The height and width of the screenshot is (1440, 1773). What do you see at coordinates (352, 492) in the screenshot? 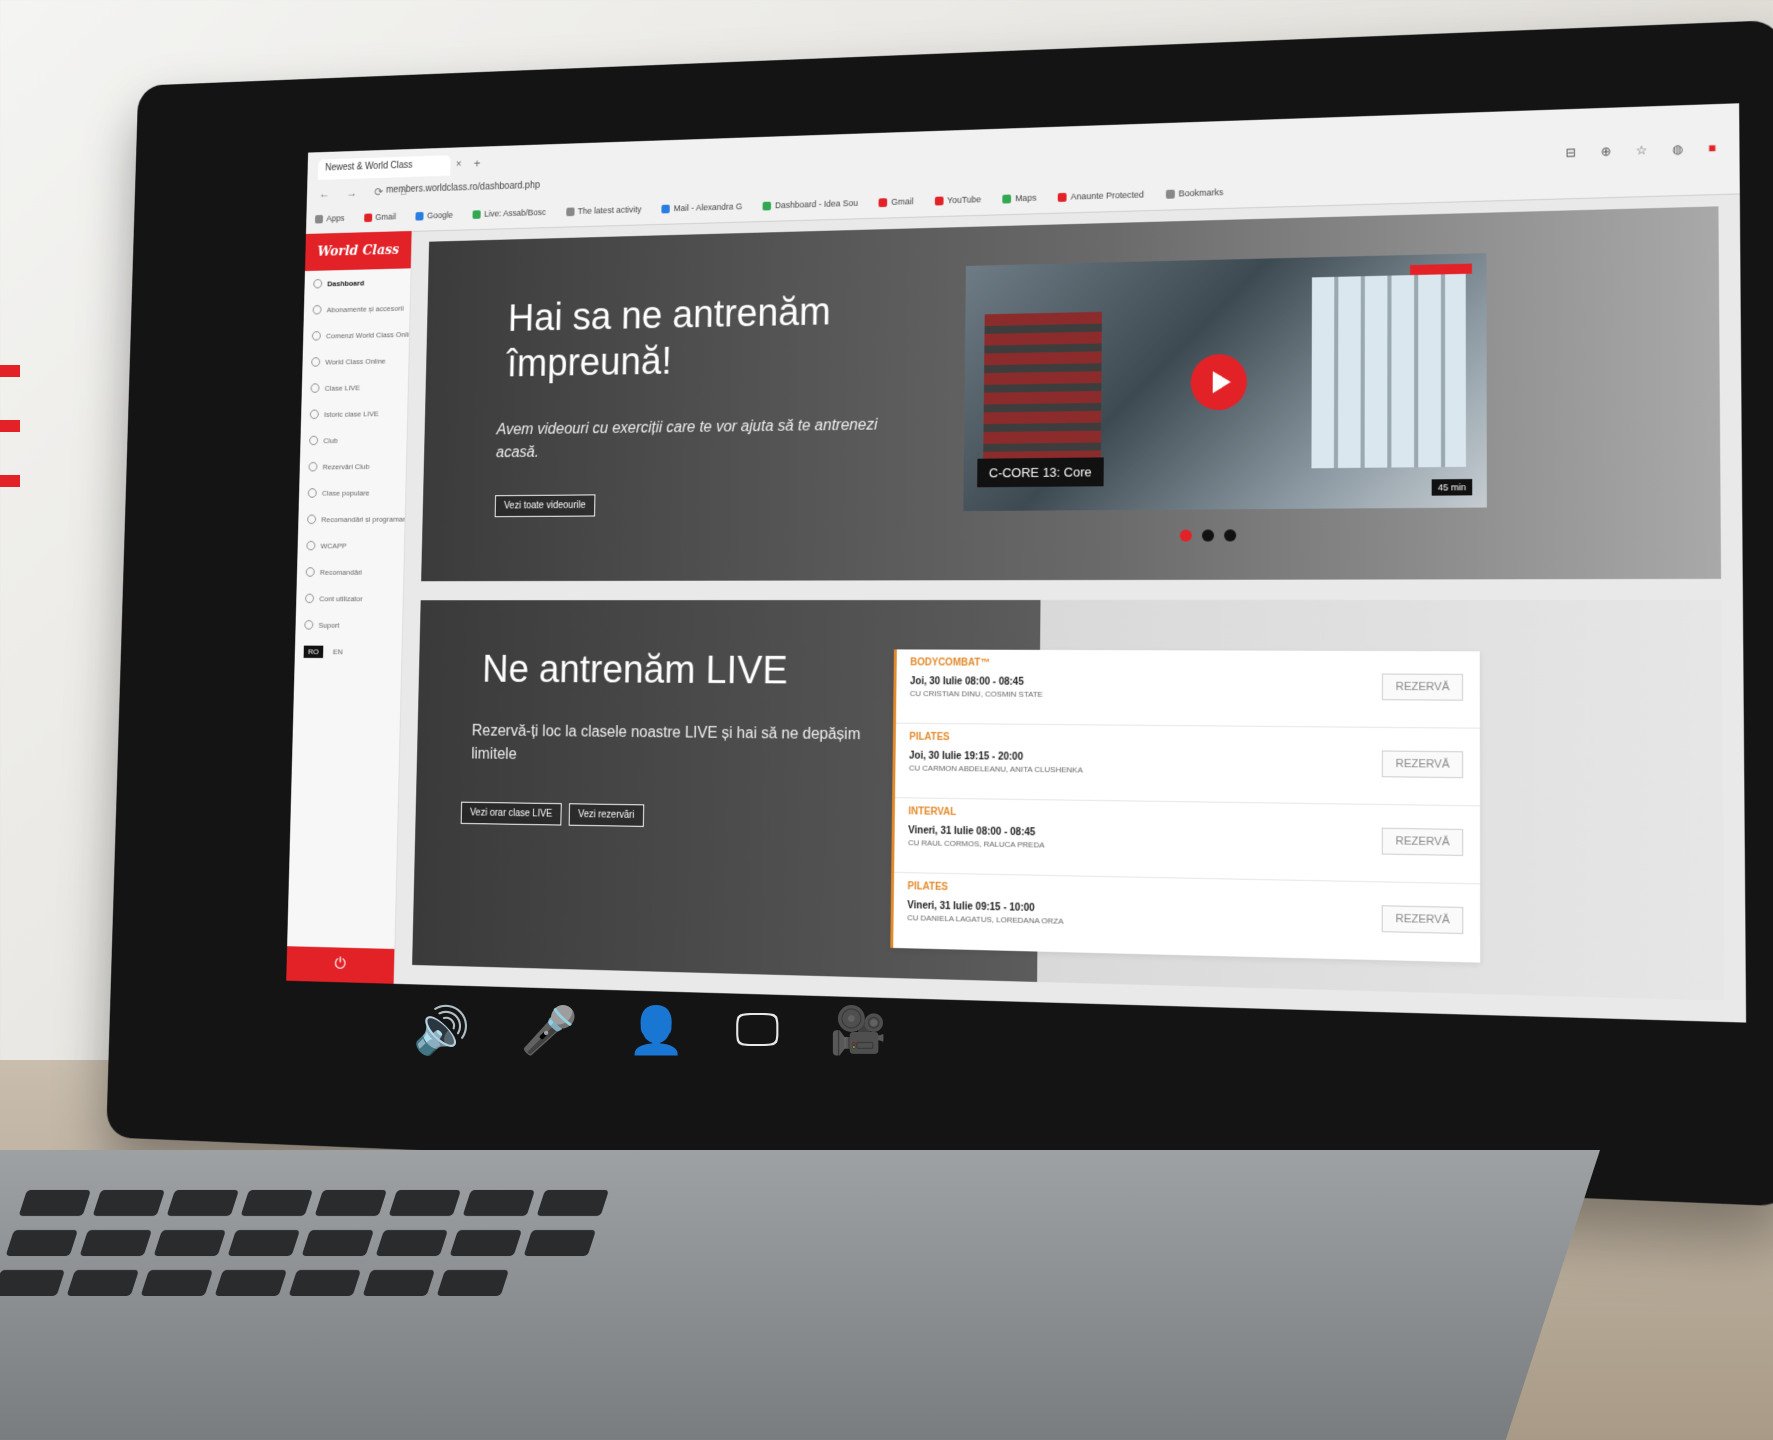
I see `sidebar-item-popular-classes: Clase populare` at bounding box center [352, 492].